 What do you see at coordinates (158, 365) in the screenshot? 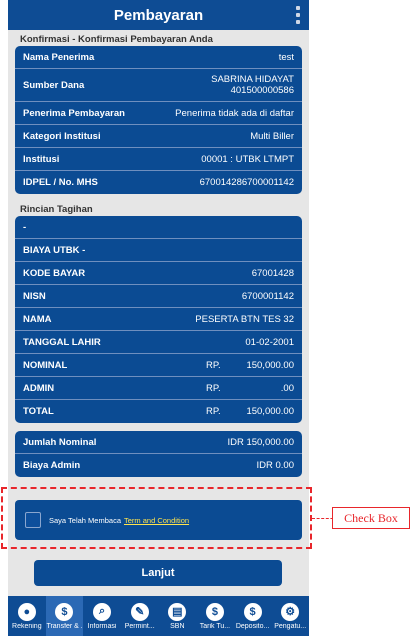
I see `bill-row: NOMINAL RP. 150,000.00` at bounding box center [158, 365].